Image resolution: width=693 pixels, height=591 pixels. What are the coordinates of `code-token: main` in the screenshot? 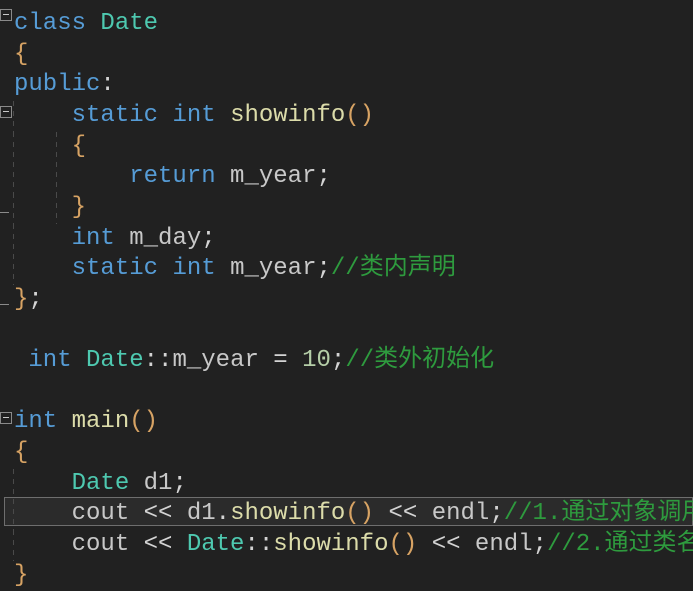 It's located at (100, 421).